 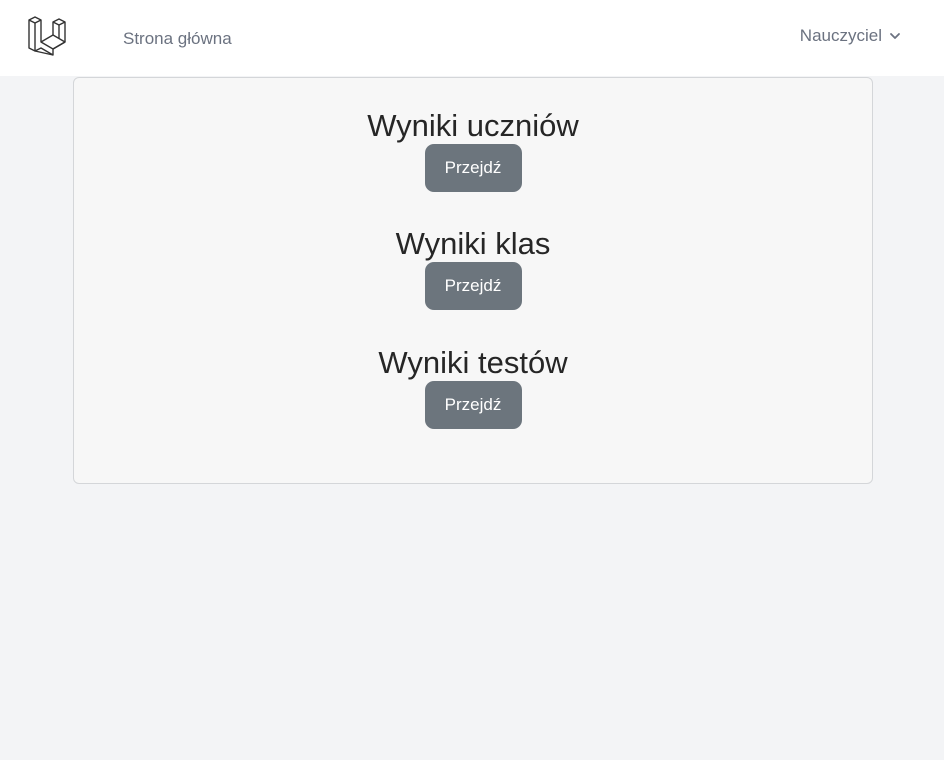 I want to click on go-student-results-button: Przejdź, so click(x=473, y=168).